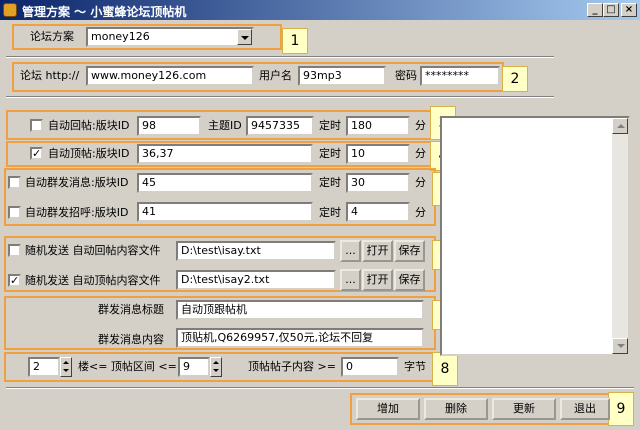  What do you see at coordinates (378, 183) in the screenshot?
I see `mass-message-timer-input: 30` at bounding box center [378, 183].